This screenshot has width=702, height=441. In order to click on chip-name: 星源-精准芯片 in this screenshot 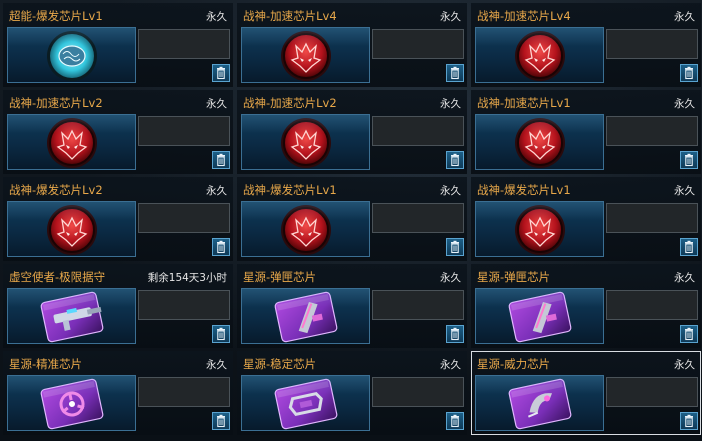, I will do `click(46, 364)`.